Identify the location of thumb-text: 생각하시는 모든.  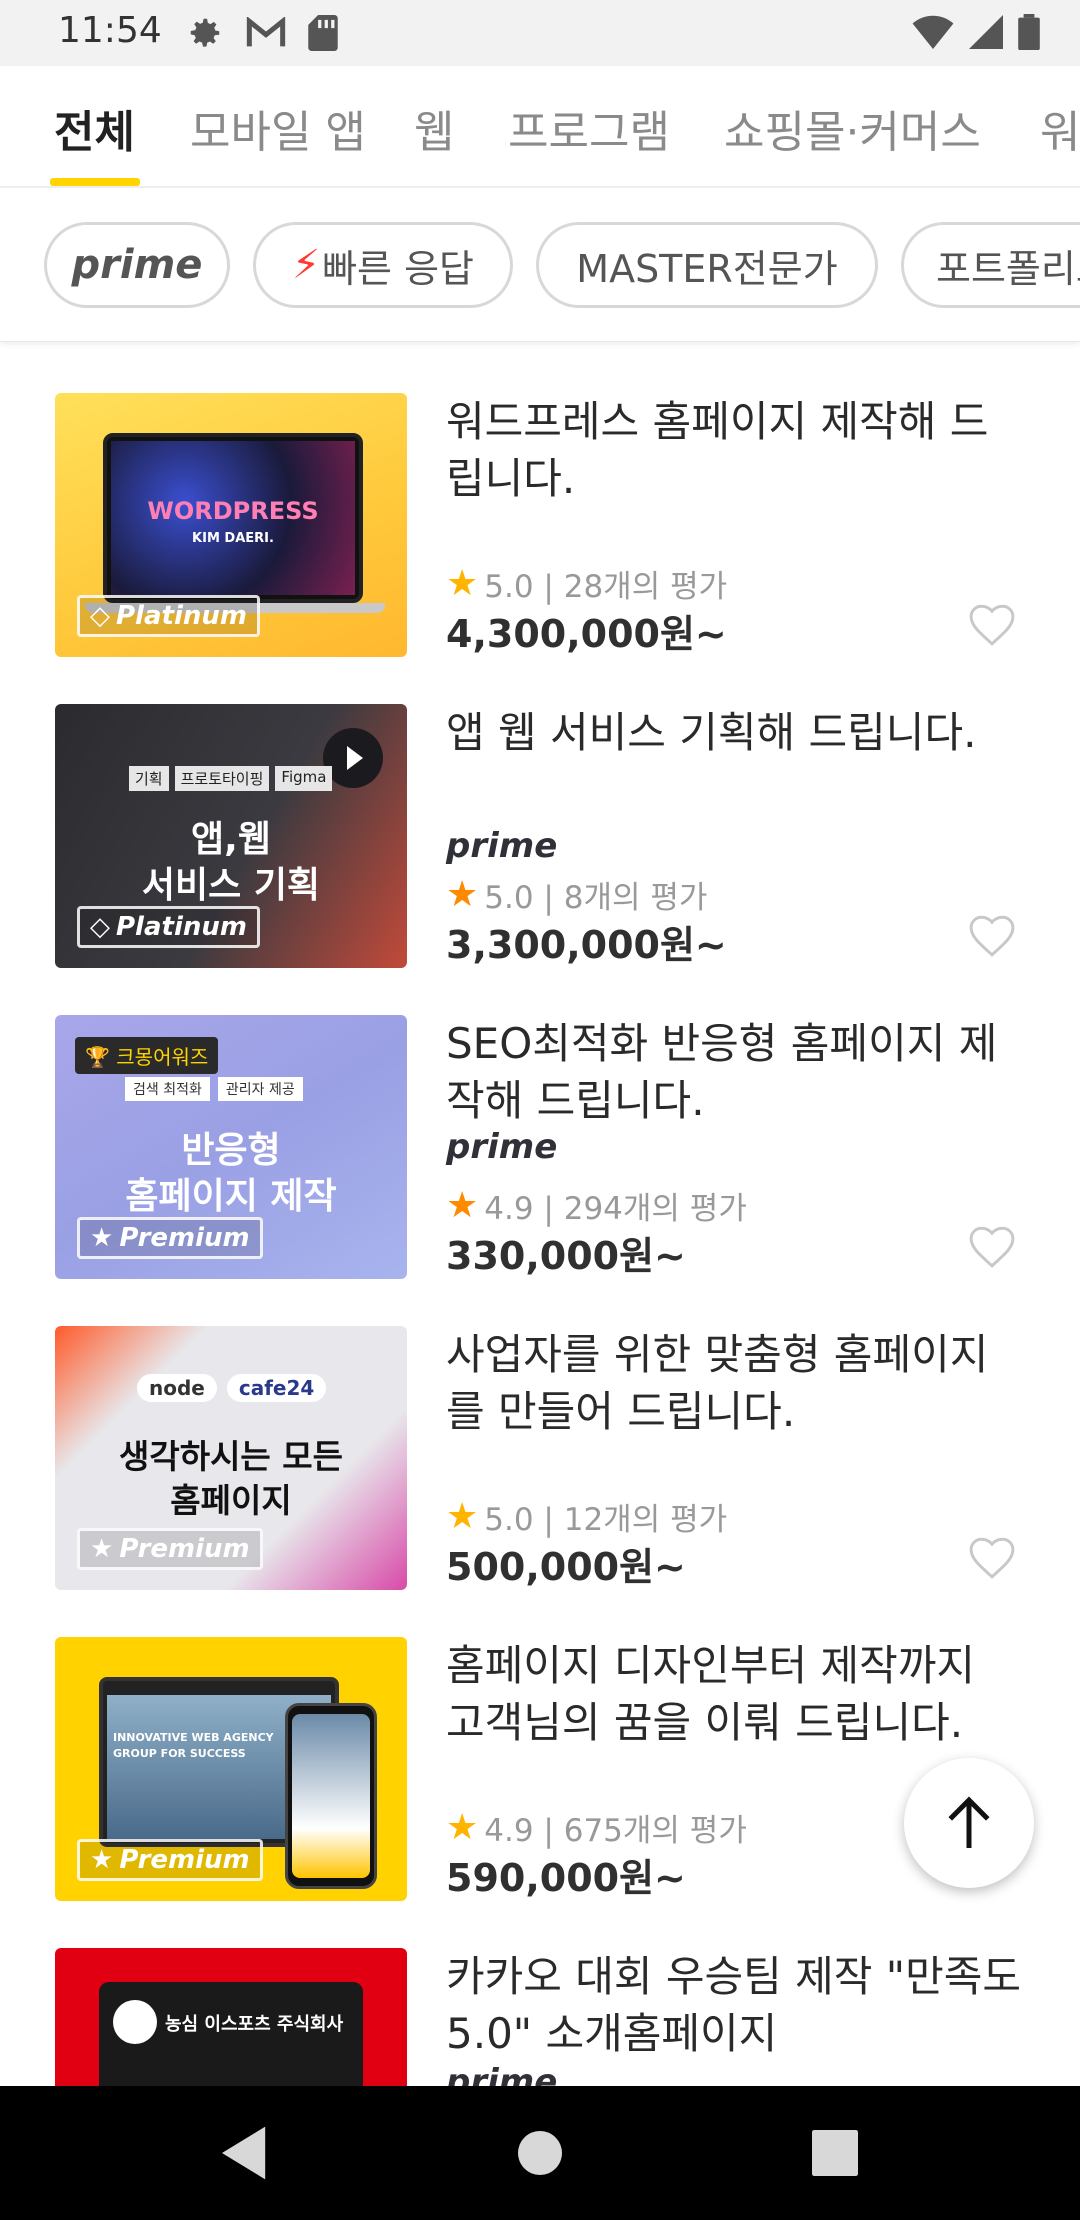
(230, 1456).